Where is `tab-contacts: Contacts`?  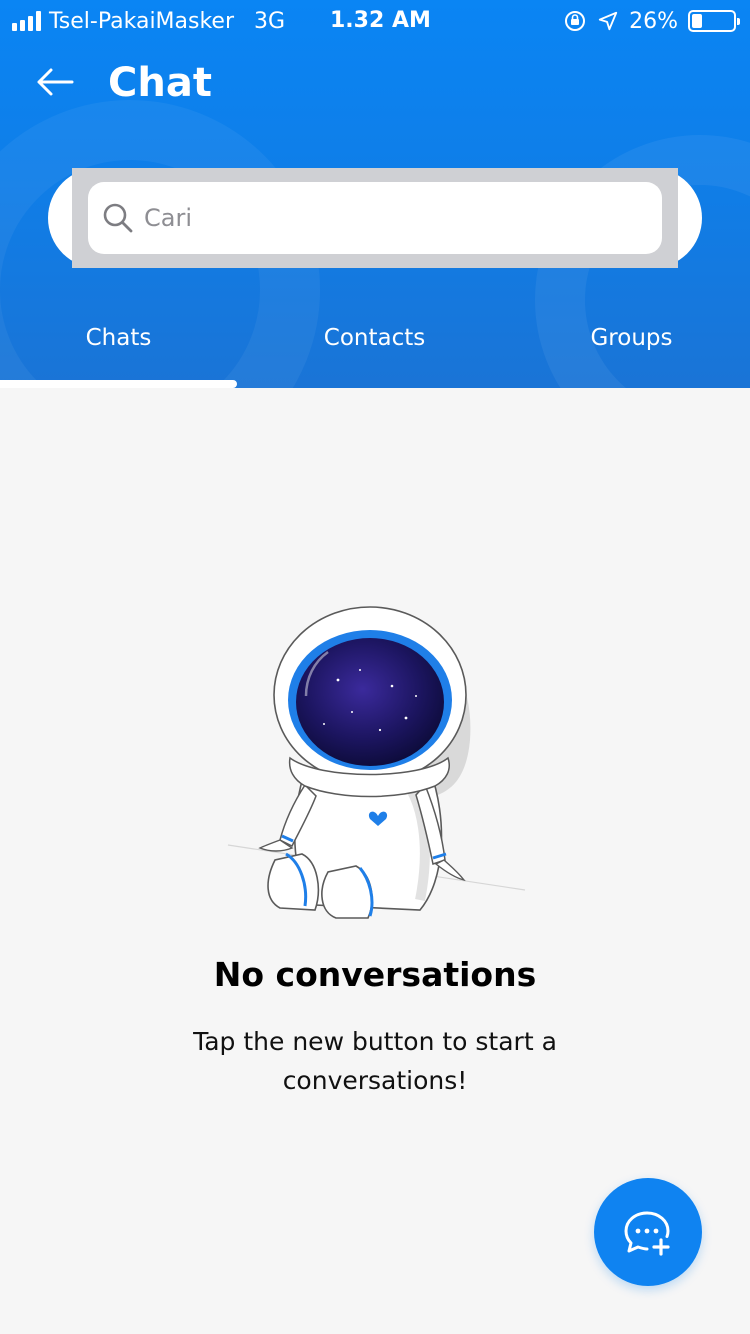
tab-contacts: Contacts is located at coordinates (374, 338).